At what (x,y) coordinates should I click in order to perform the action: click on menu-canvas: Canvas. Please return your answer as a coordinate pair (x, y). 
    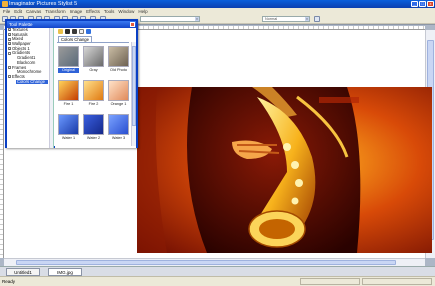
    Looking at the image, I should click on (33, 11).